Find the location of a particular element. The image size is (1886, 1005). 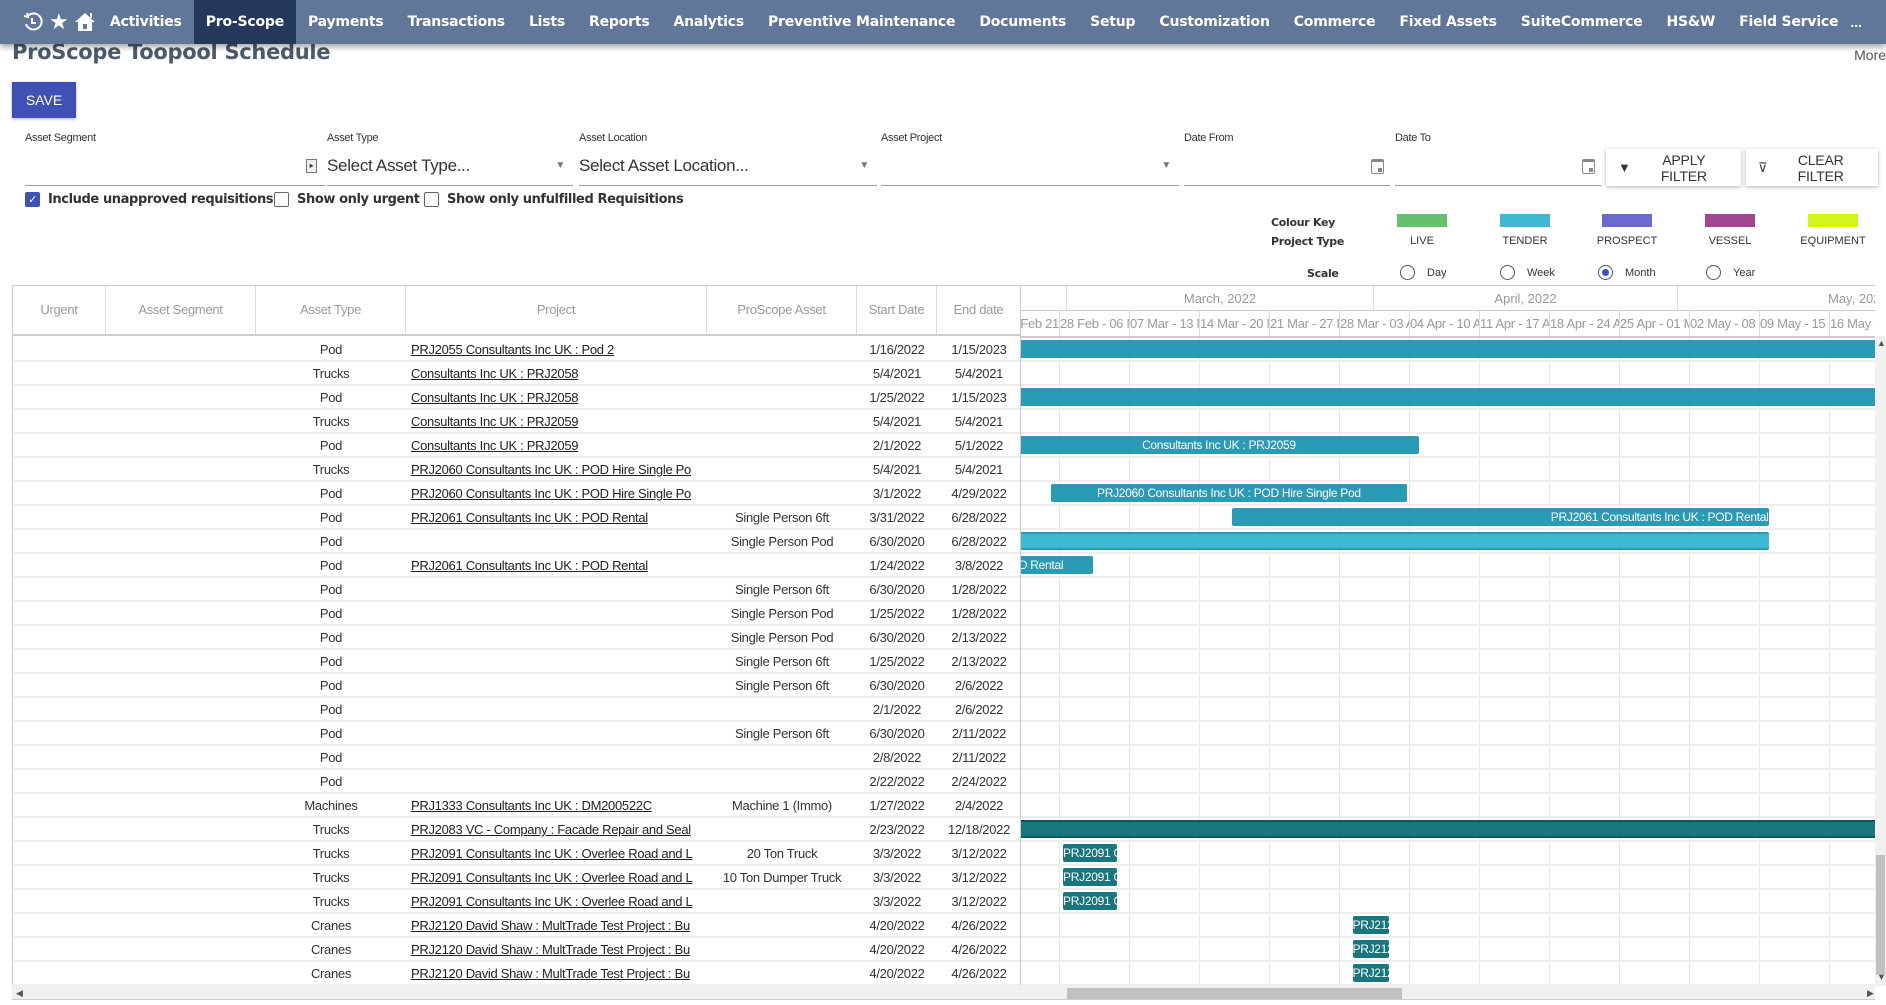

apply-filter-button: ▼ APPLY FILTER is located at coordinates (1673, 167).